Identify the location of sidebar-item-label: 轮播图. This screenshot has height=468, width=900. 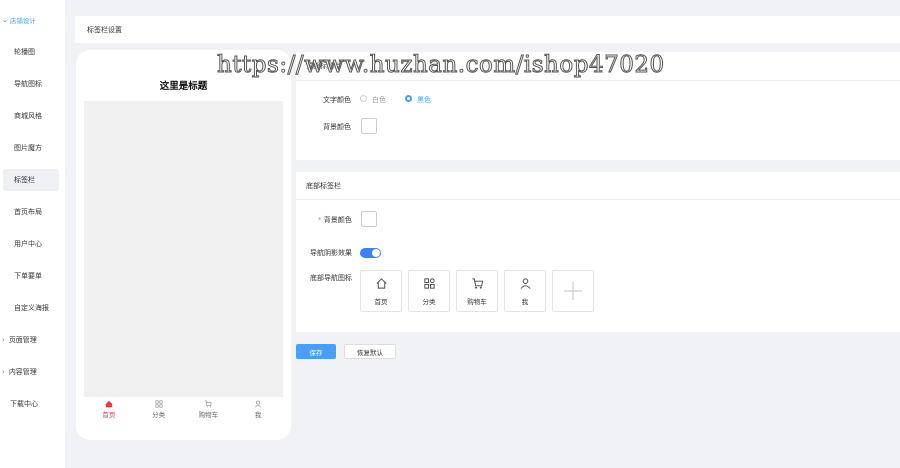
(24, 52).